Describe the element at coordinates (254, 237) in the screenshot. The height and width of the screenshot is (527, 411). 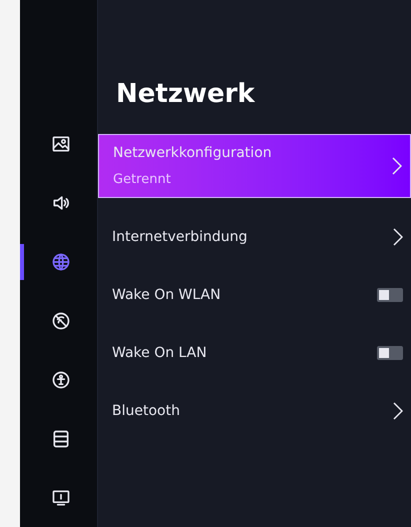
I see `menu-item: Internetverbindung` at that location.